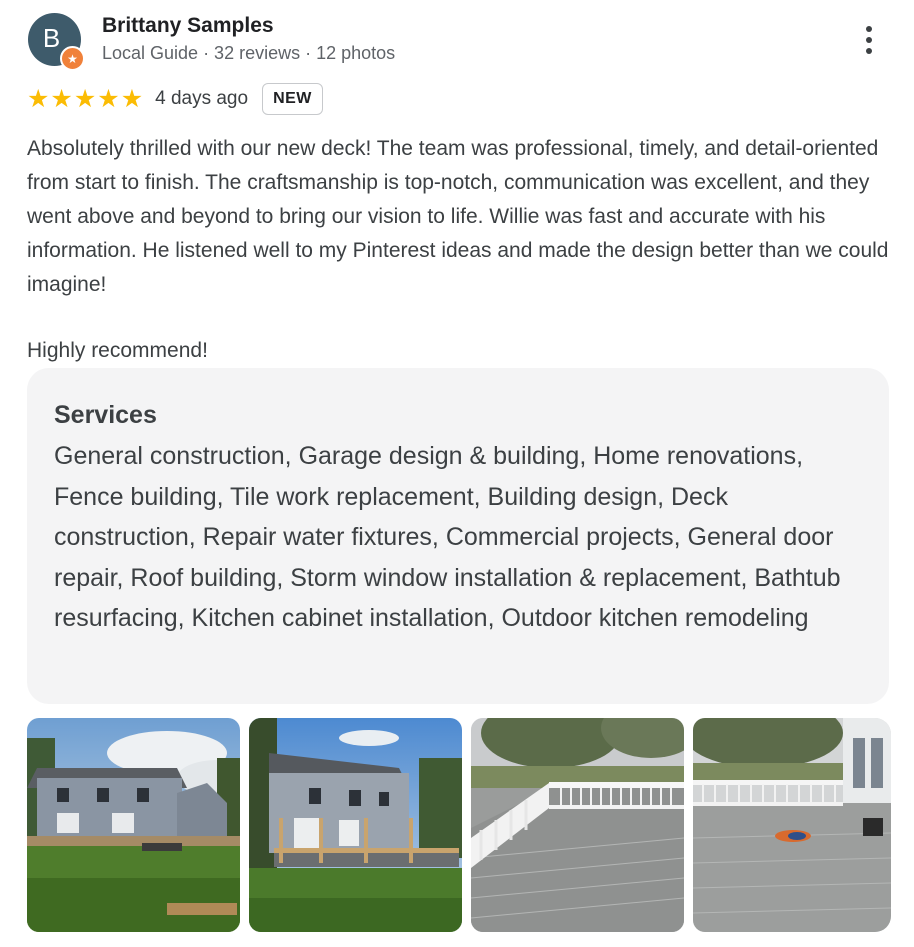 Image resolution: width=914 pixels, height=947 pixels. Describe the element at coordinates (355, 825) in the screenshot. I see `house-side-with-deck-frame-photo` at that location.